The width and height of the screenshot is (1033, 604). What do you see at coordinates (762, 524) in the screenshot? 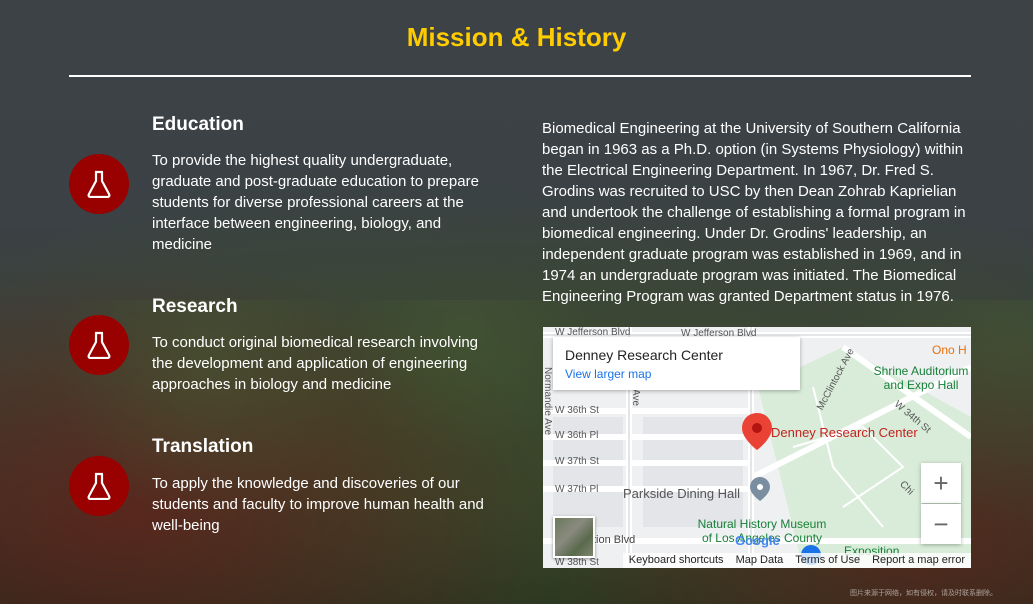
I see `poi-museum-line1: Natural History Museum` at bounding box center [762, 524].